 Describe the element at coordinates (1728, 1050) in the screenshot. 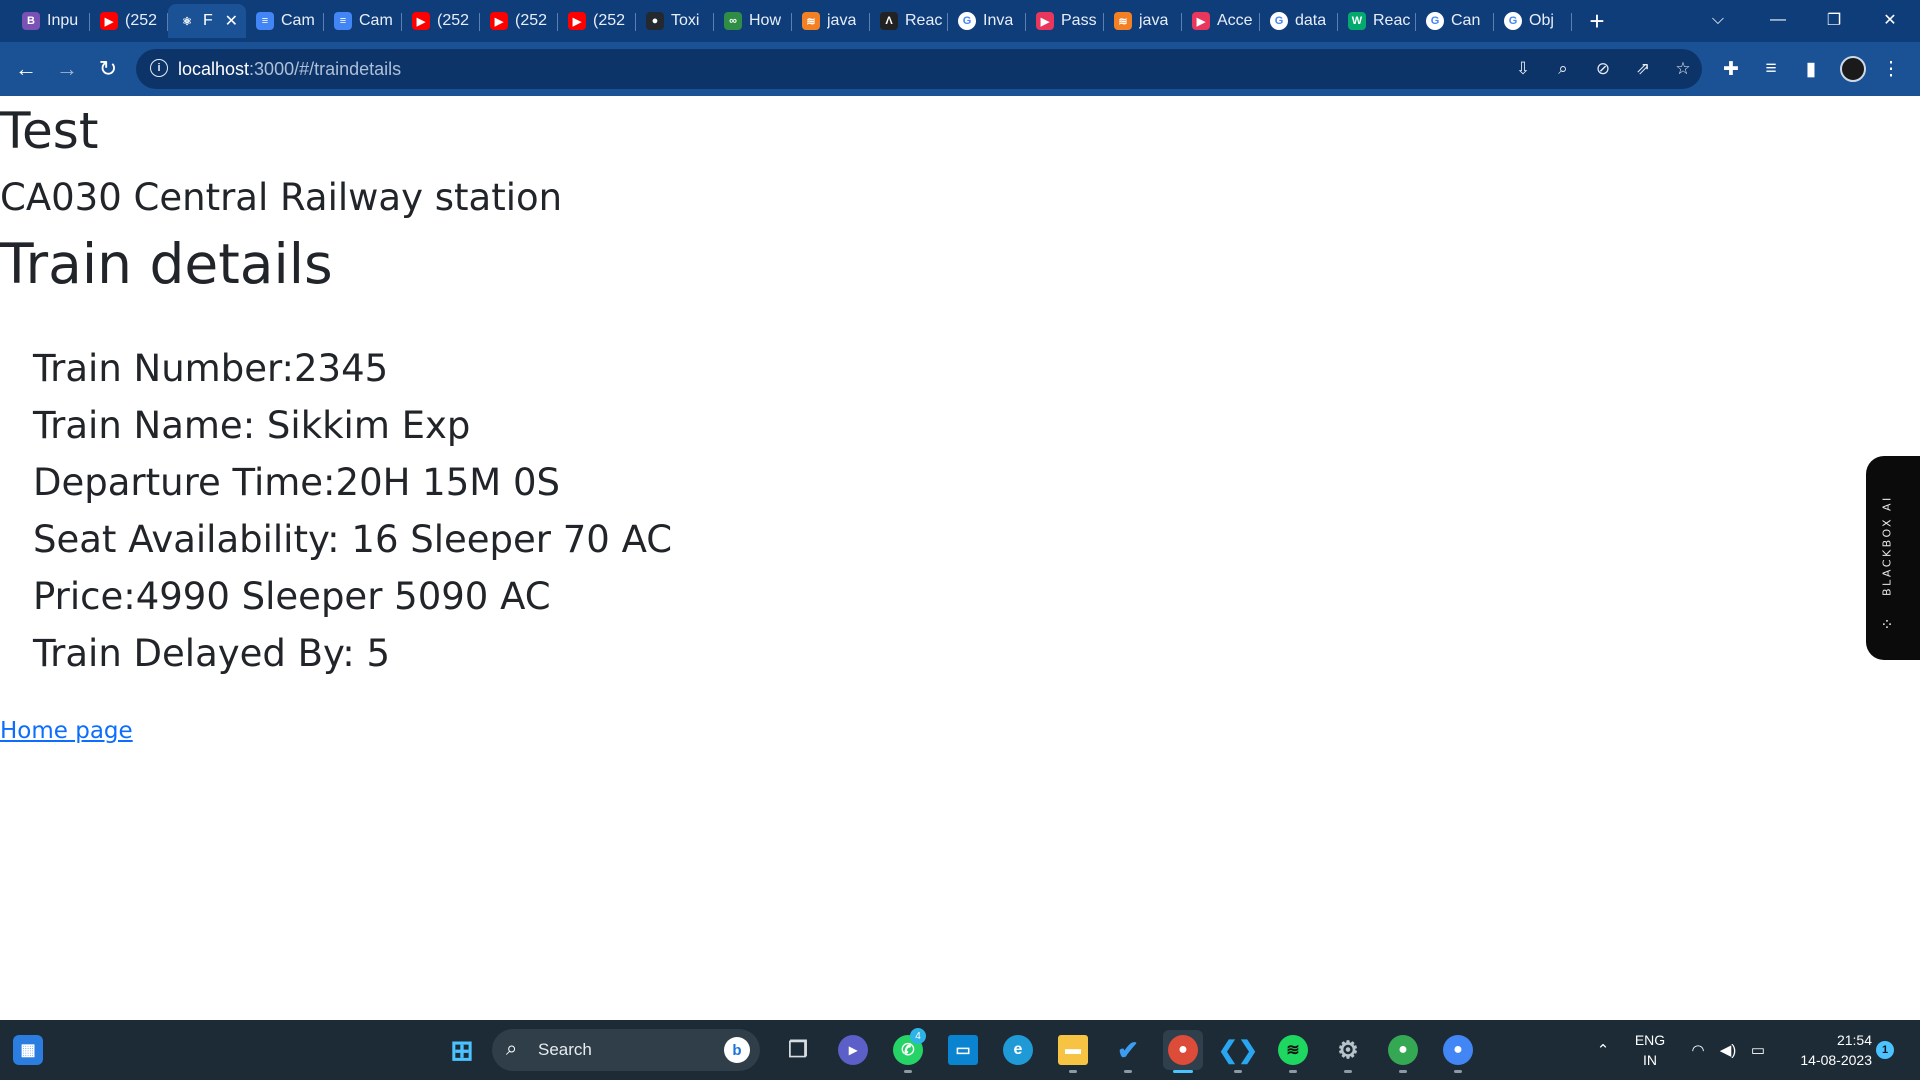

I see `volume-icon: ◀)` at that location.